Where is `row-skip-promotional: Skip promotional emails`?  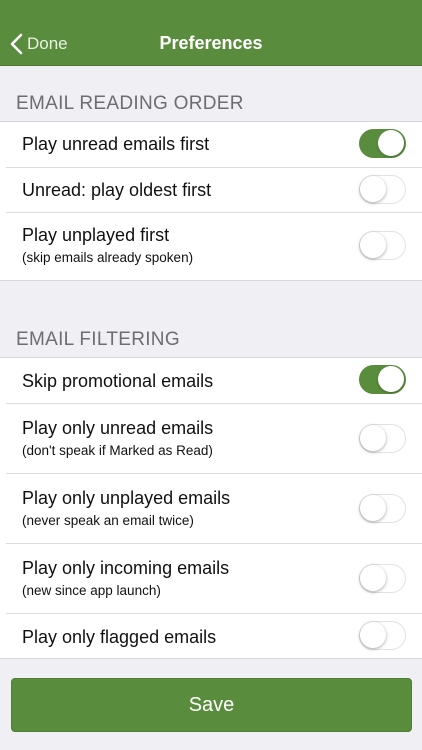 row-skip-promotional: Skip promotional emails is located at coordinates (211, 380).